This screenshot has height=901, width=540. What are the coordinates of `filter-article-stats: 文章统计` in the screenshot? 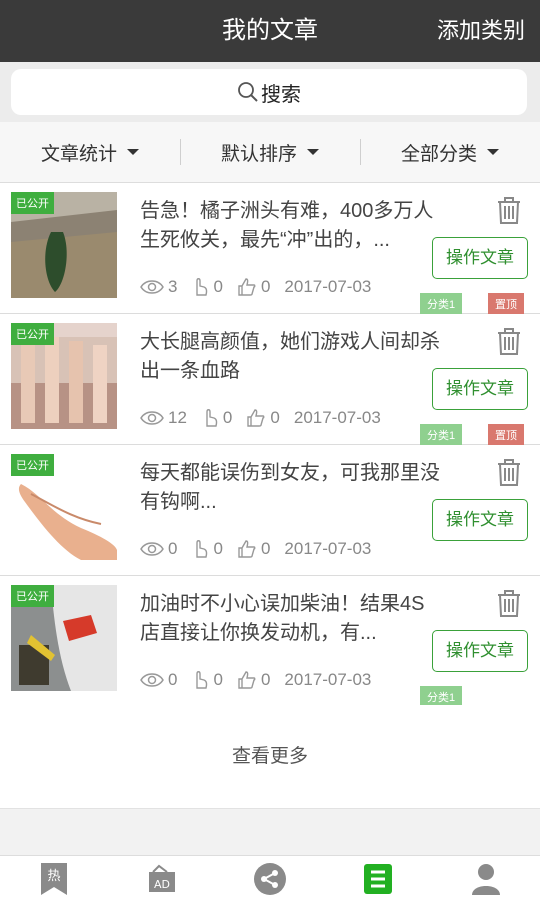 It's located at (90, 152).